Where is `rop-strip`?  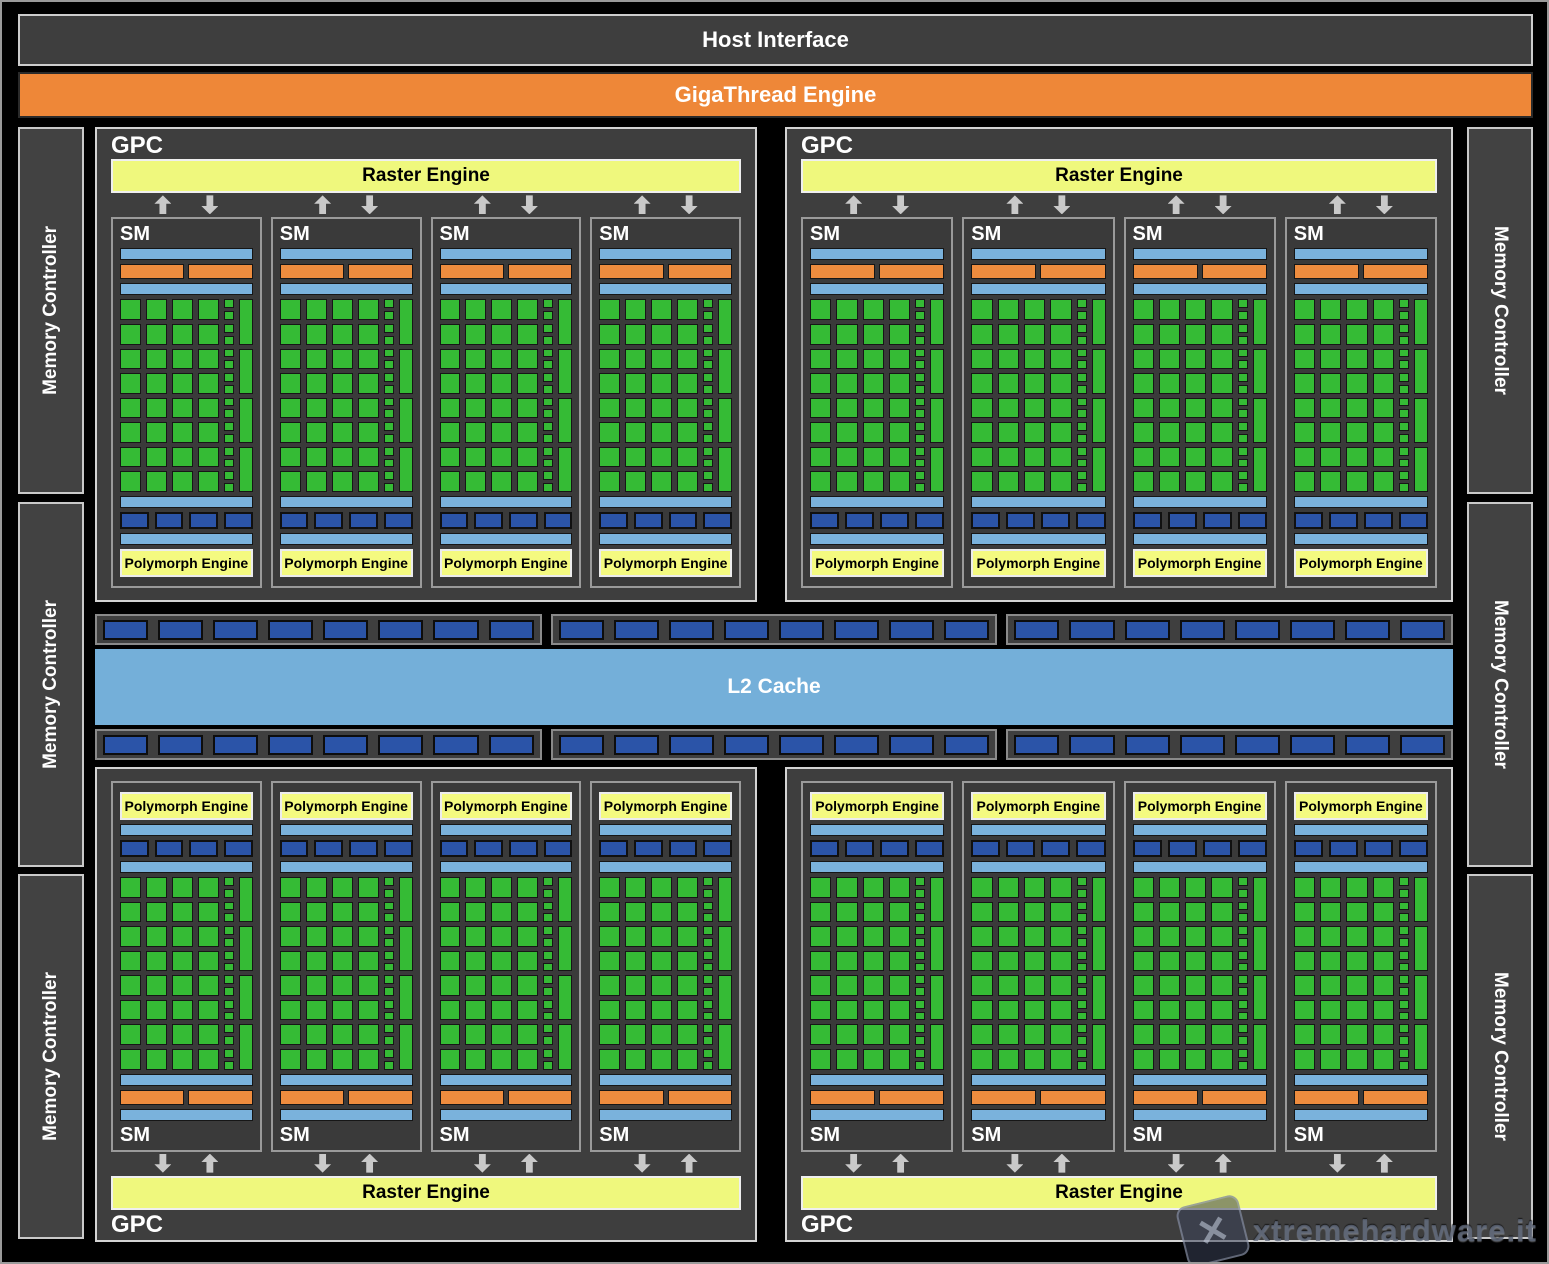 rop-strip is located at coordinates (1230, 744).